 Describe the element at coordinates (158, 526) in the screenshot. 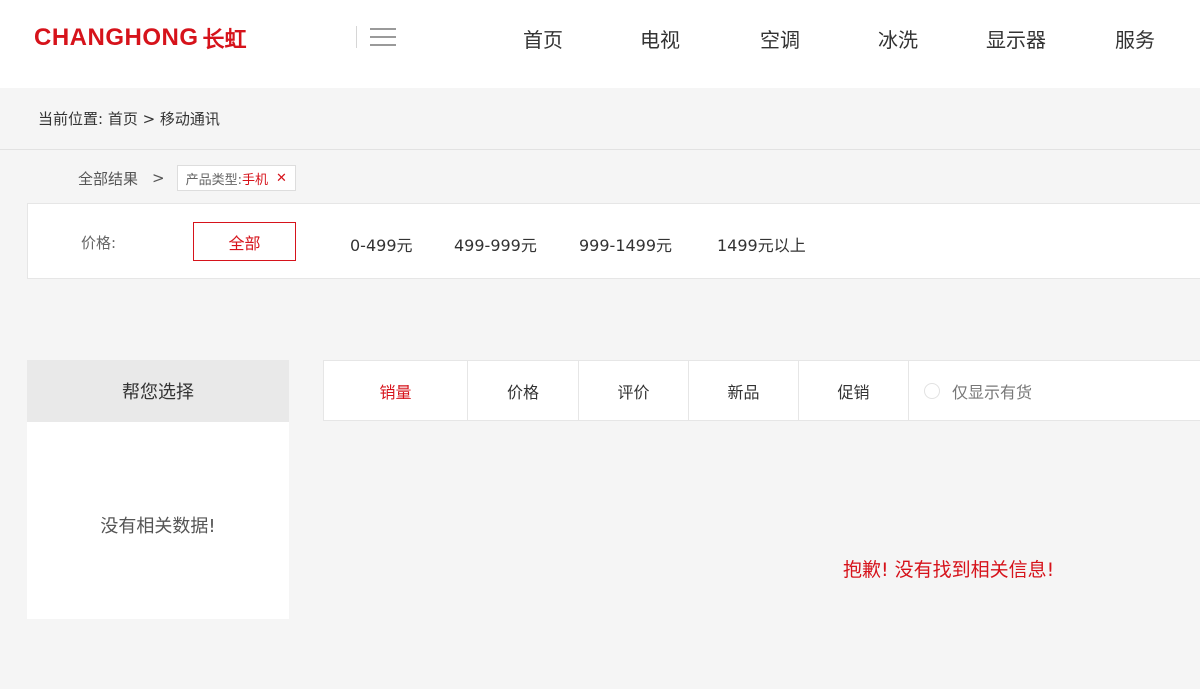

I see `sidebar-empty-message: 没有相关数据!` at that location.